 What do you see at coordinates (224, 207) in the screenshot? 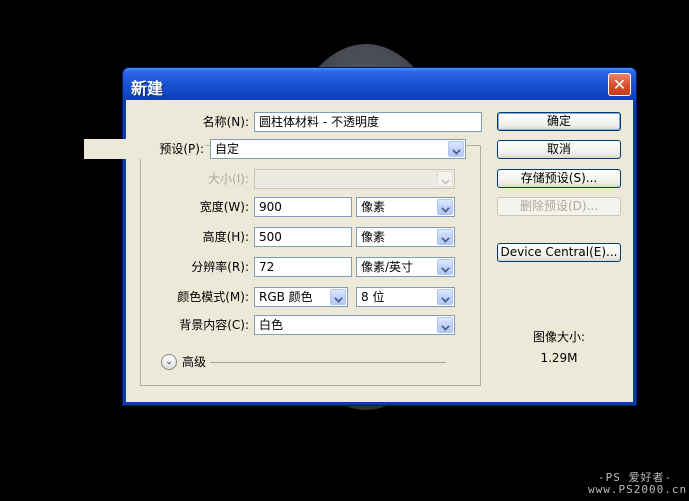
I see `width-label: 宽度(W):` at bounding box center [224, 207].